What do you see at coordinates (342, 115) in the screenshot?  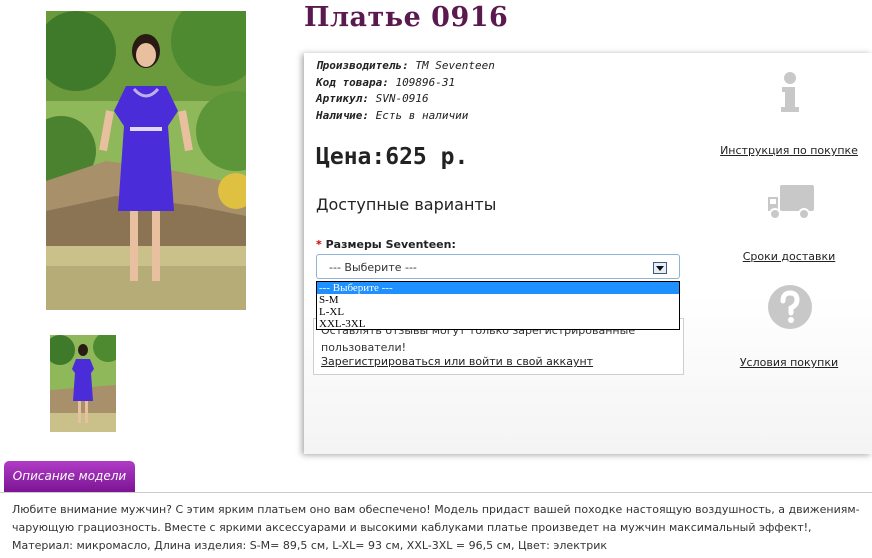 I see `info-label: Наличие:` at bounding box center [342, 115].